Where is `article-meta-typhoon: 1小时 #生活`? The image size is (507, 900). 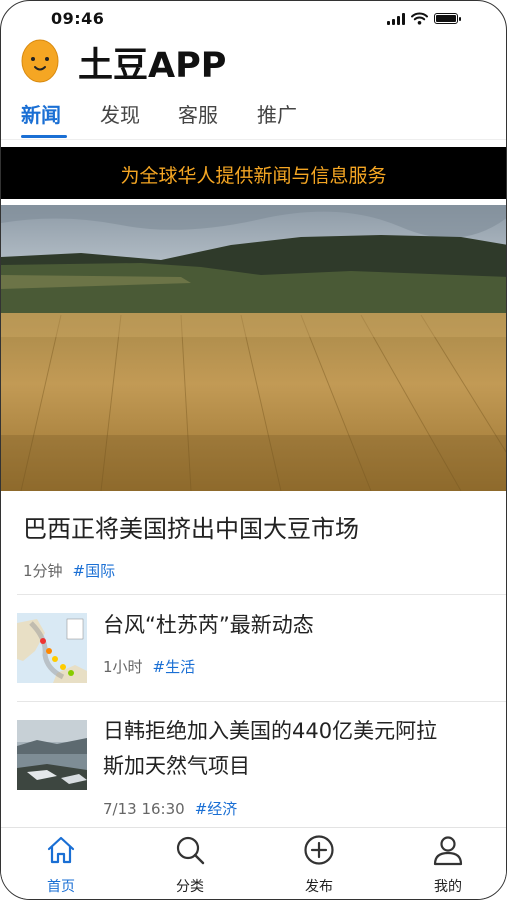
article-meta-typhoon: 1小时 #生活 is located at coordinates (149, 666).